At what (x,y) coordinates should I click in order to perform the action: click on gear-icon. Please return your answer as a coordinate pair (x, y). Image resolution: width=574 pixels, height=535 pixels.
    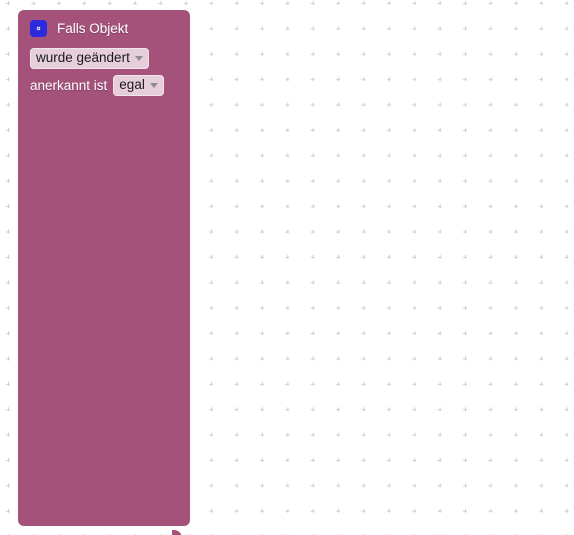
    Looking at the image, I should click on (38, 28).